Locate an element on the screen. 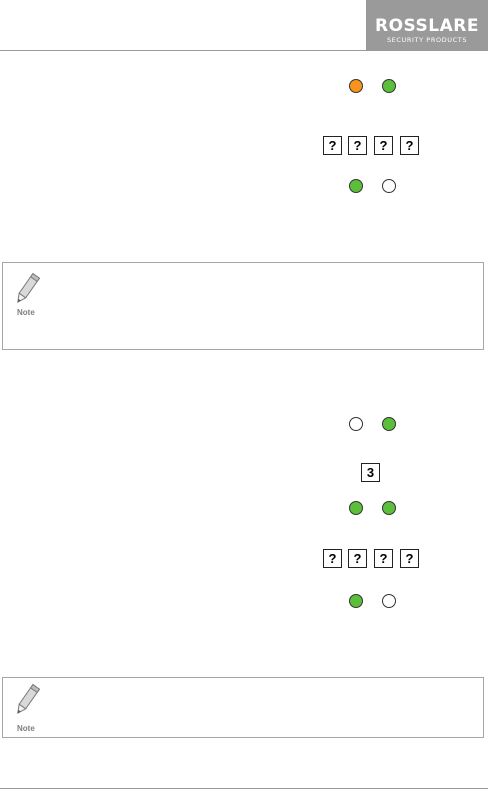 The width and height of the screenshot is (488, 790). keypad-key: 3 is located at coordinates (370, 472).